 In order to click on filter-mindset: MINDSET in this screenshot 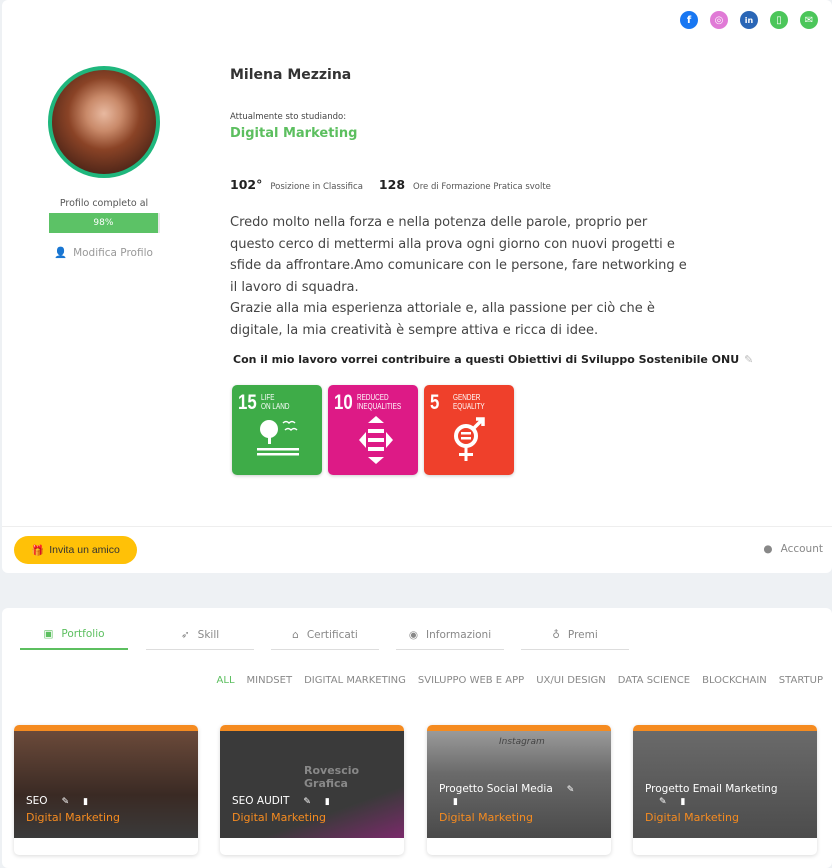, I will do `click(270, 680)`.